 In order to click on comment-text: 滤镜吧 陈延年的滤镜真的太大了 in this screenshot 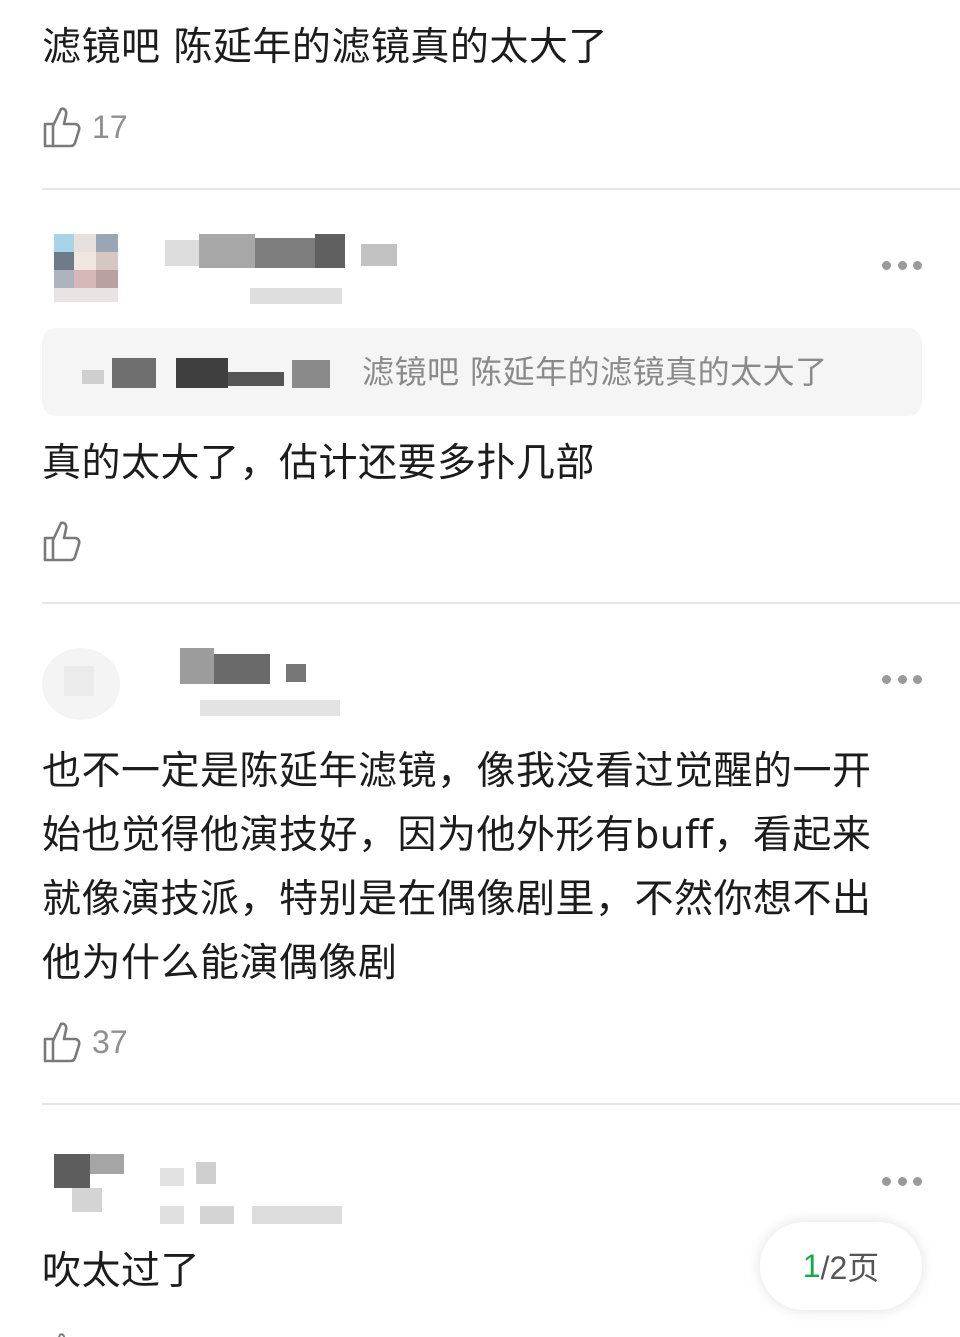, I will do `click(325, 47)`.